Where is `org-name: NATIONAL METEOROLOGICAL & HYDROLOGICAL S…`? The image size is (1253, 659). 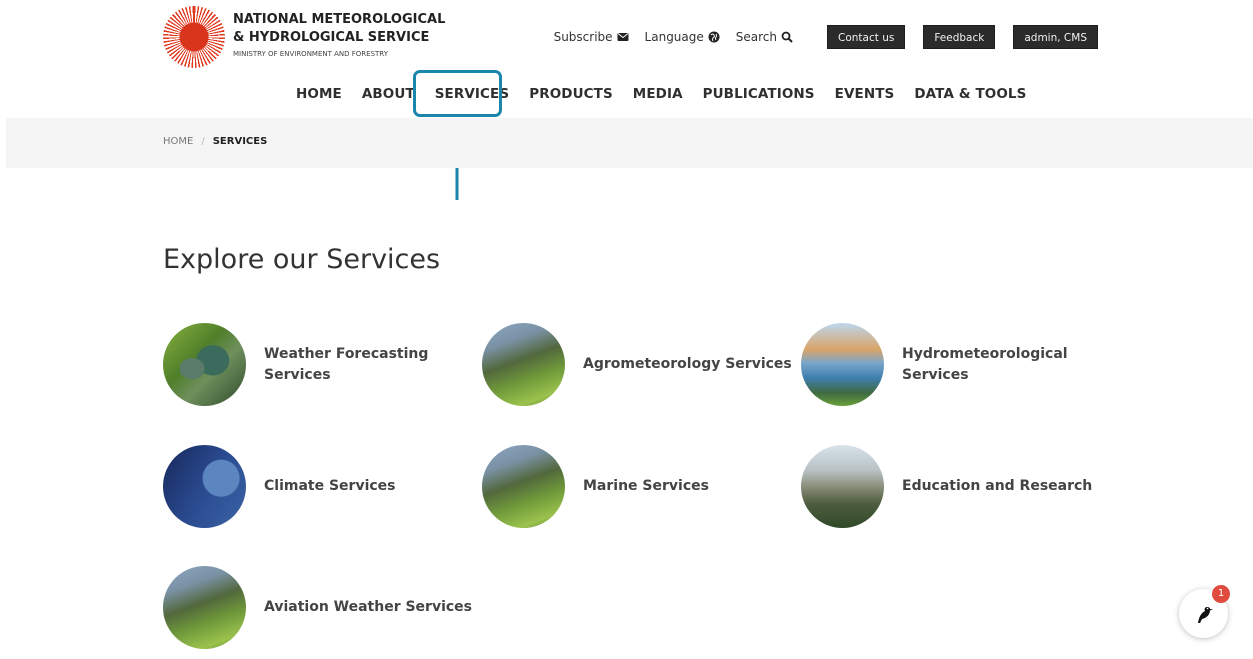 org-name: NATIONAL METEOROLOGICAL & HYDROLOGICAL S… is located at coordinates (353, 35).